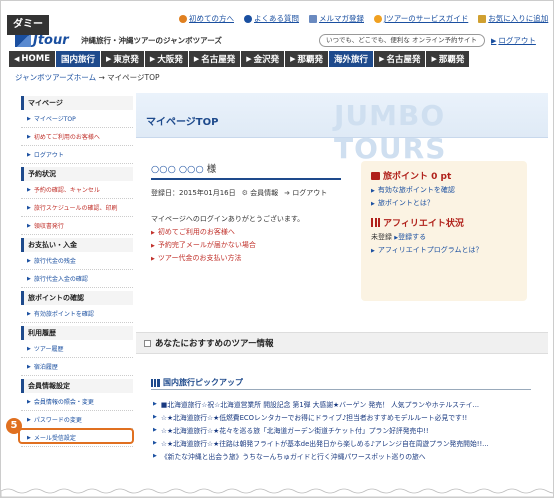 The image size is (554, 498). What do you see at coordinates (444, 190) in the screenshot?
I see `points-link: ▶ 有効な旅ポイントを確認` at bounding box center [444, 190].